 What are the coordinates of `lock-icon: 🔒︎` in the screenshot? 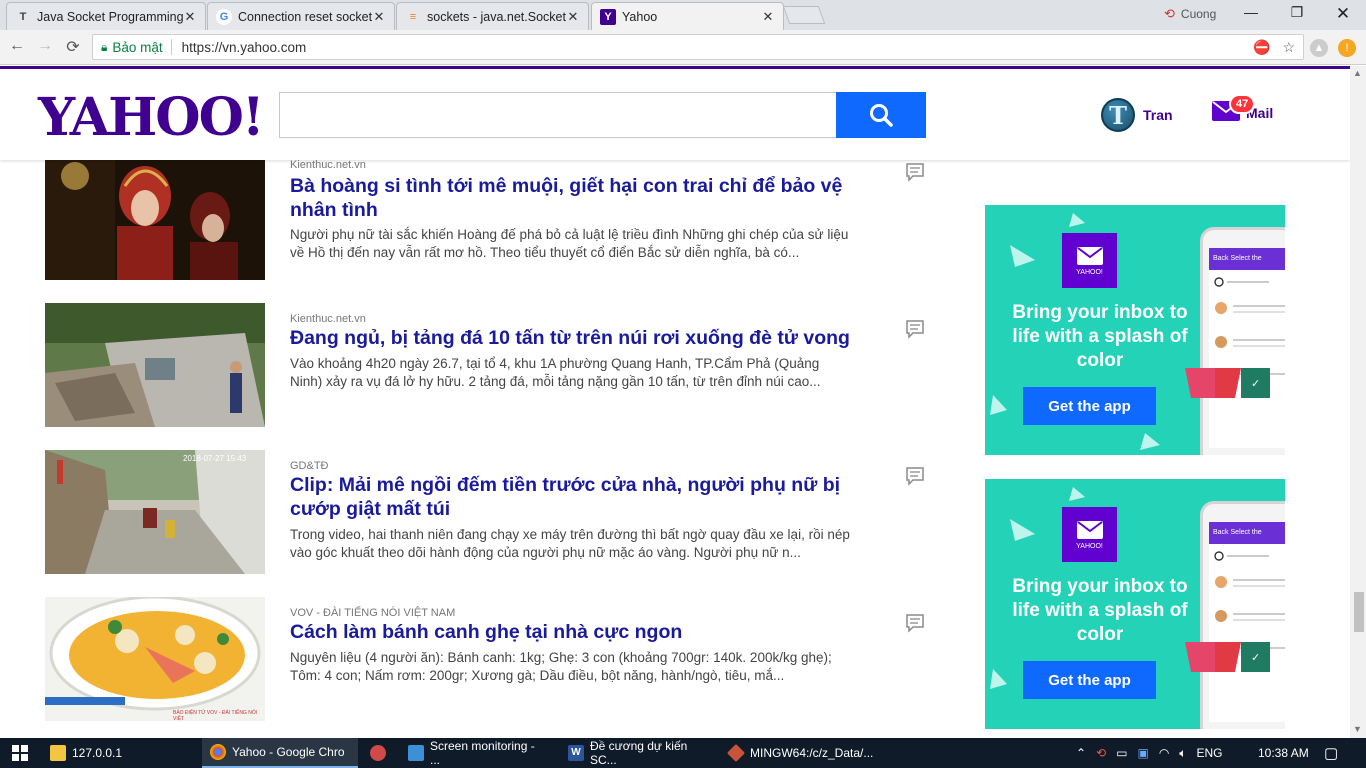 It's located at (104, 46).